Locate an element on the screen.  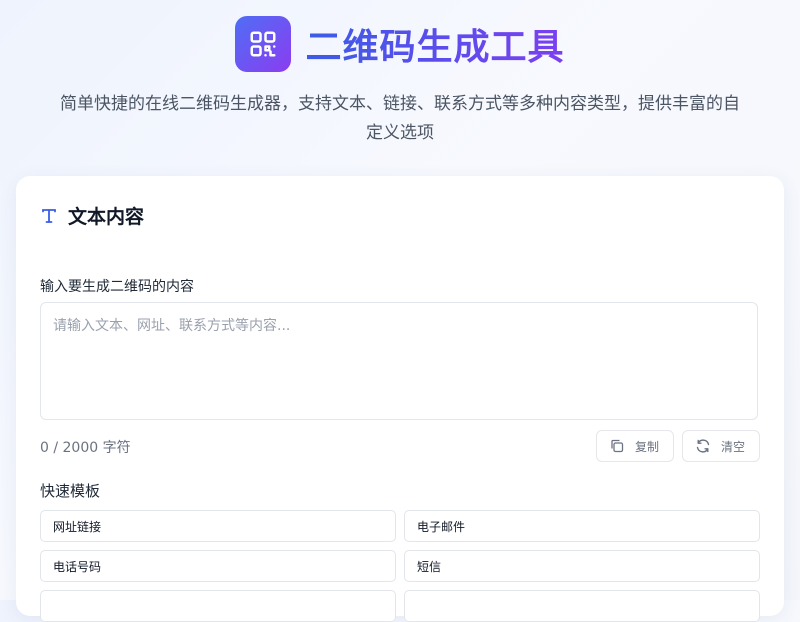
template-sms-button: 短信 is located at coordinates (582, 566).